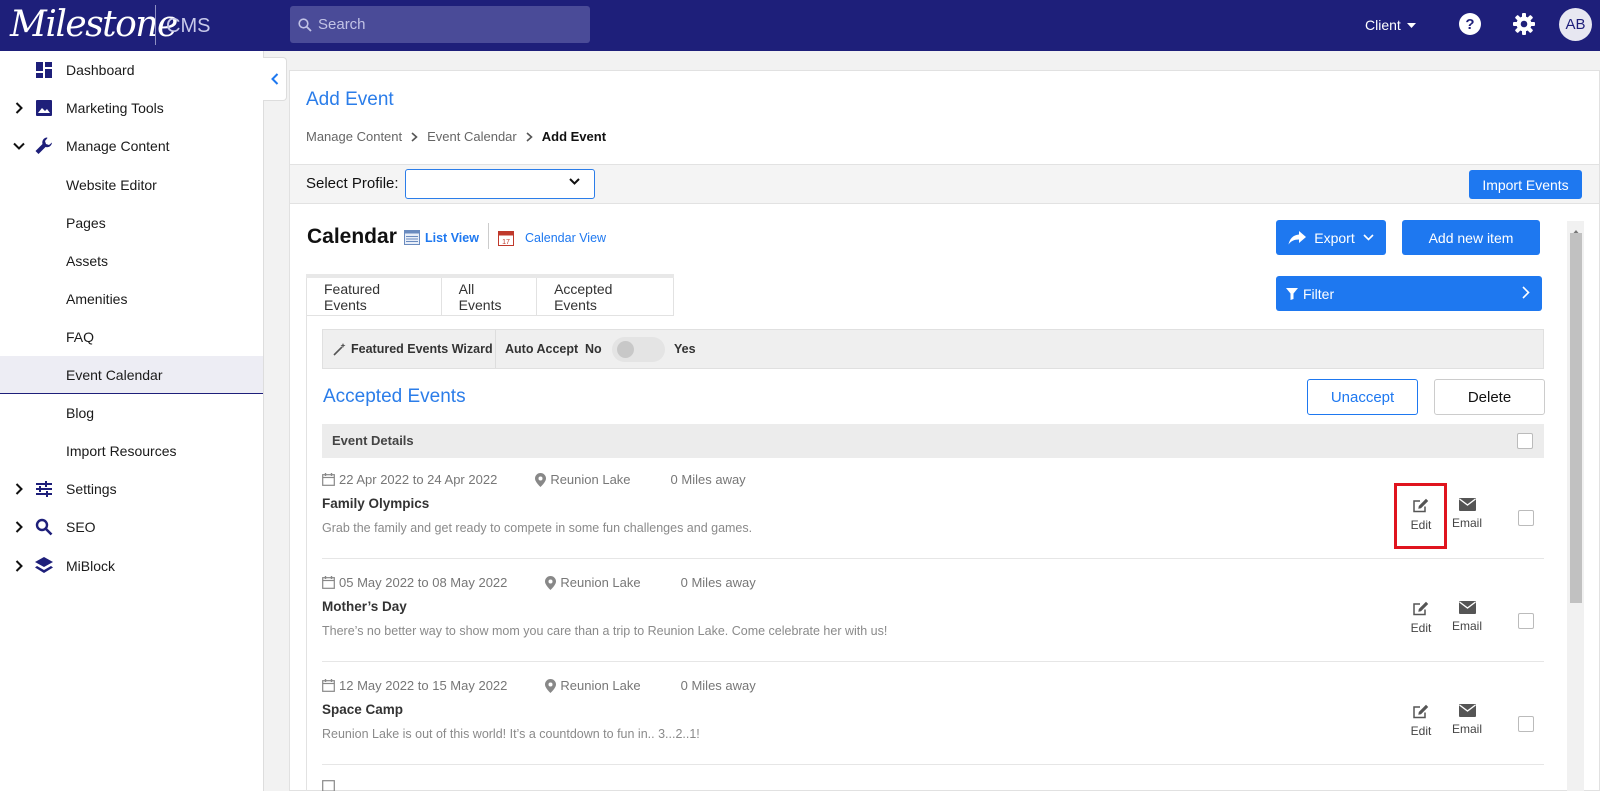  What do you see at coordinates (374, 297) in the screenshot?
I see `tab-featured-events: Featured Events` at bounding box center [374, 297].